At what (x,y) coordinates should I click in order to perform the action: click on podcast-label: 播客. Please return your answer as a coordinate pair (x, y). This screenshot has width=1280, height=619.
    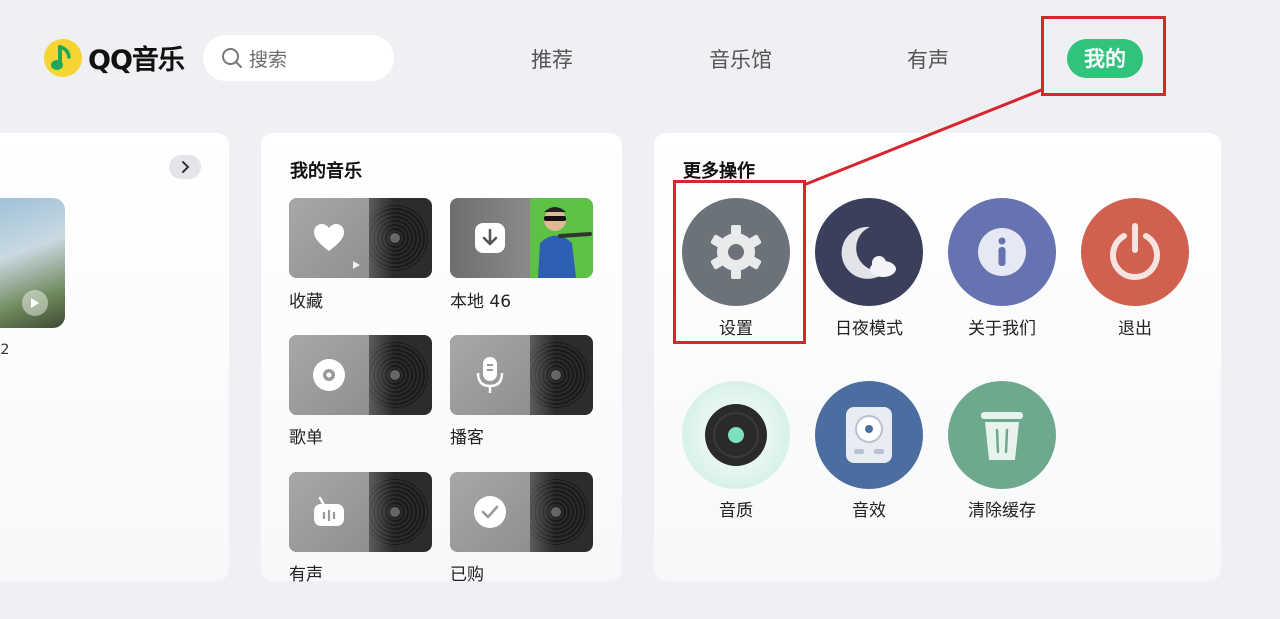
    Looking at the image, I should click on (467, 438).